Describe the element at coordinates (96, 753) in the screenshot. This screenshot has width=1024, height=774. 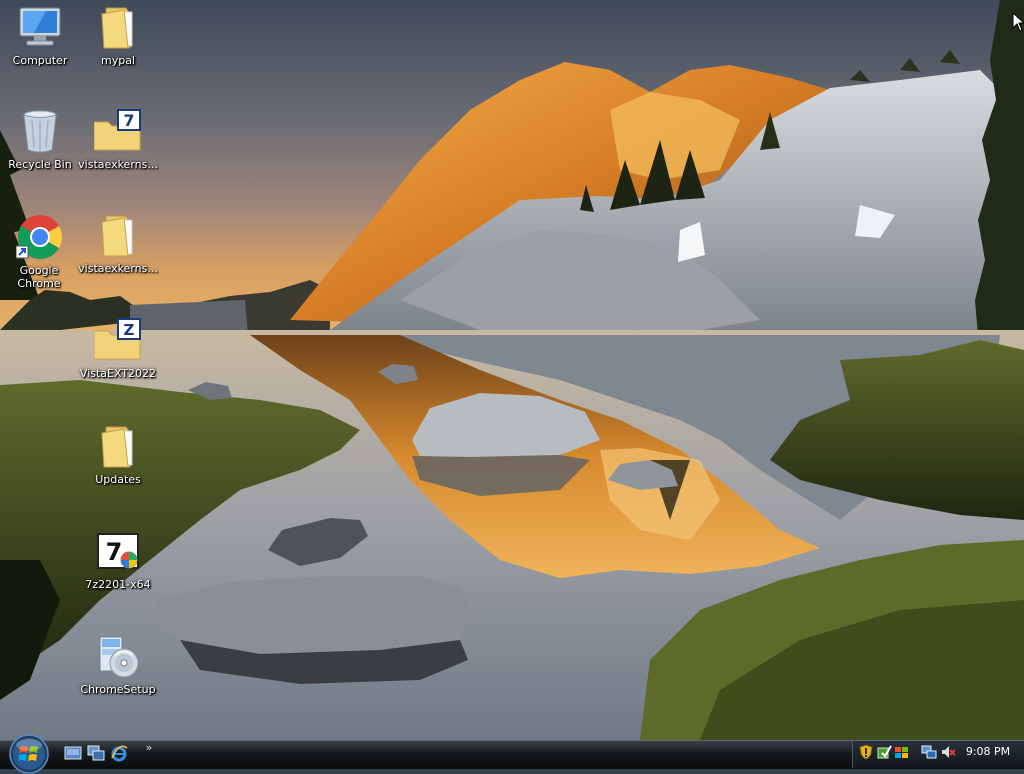
I see `switch-windows-icon` at that location.